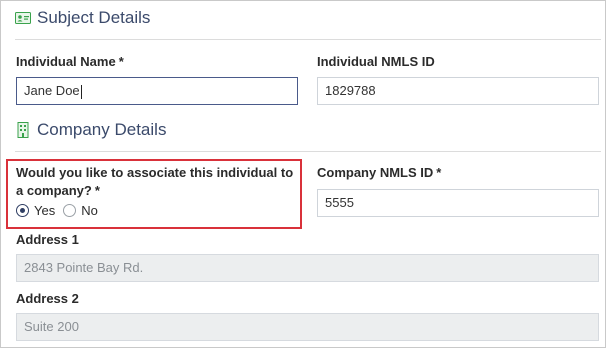 The width and height of the screenshot is (606, 348). I want to click on id-card-icon, so click(23, 18).